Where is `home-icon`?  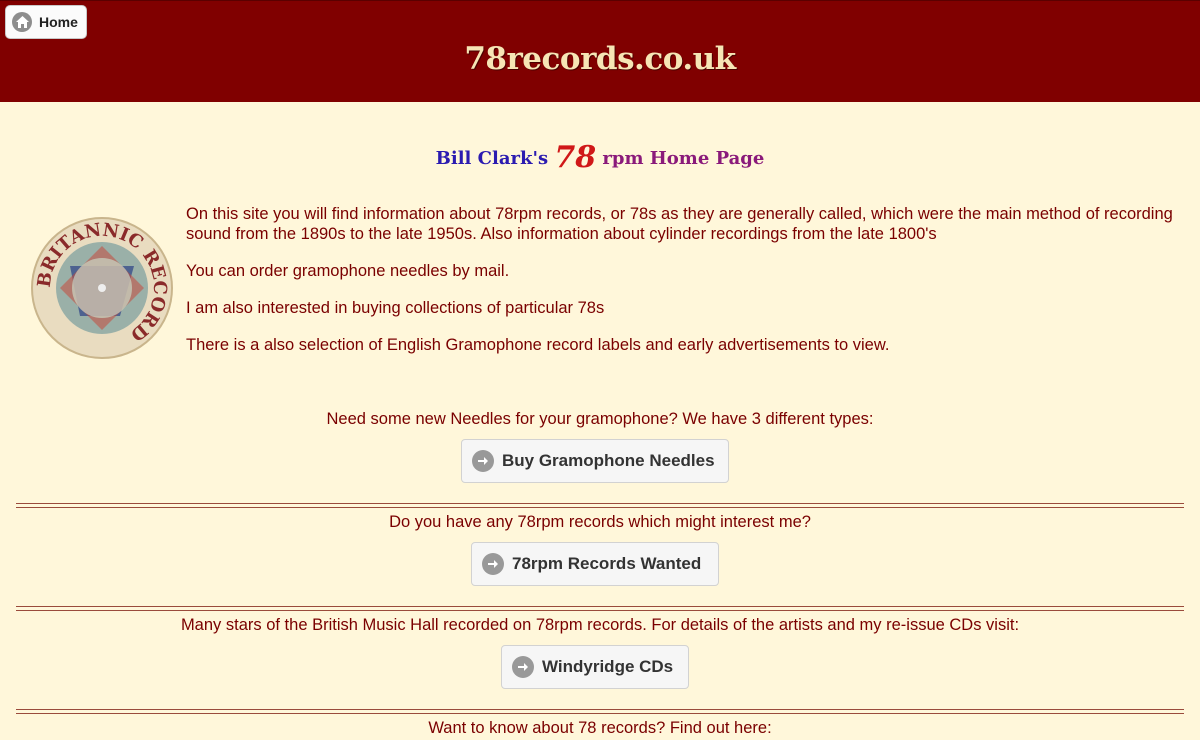 home-icon is located at coordinates (22, 22).